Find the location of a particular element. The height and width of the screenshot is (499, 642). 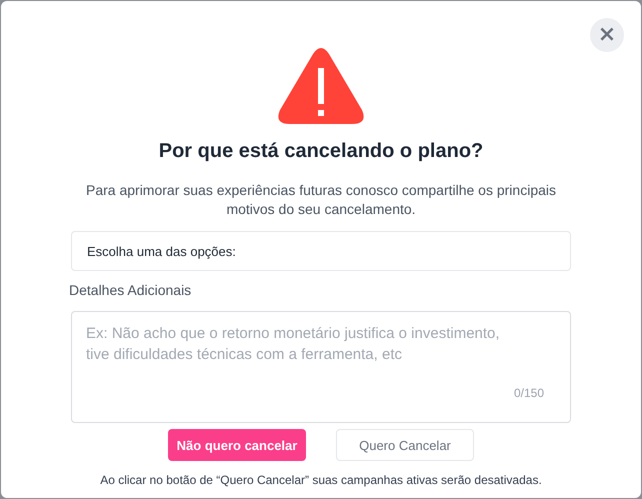

keep-plan-button: Não quero cancelar is located at coordinates (237, 445).